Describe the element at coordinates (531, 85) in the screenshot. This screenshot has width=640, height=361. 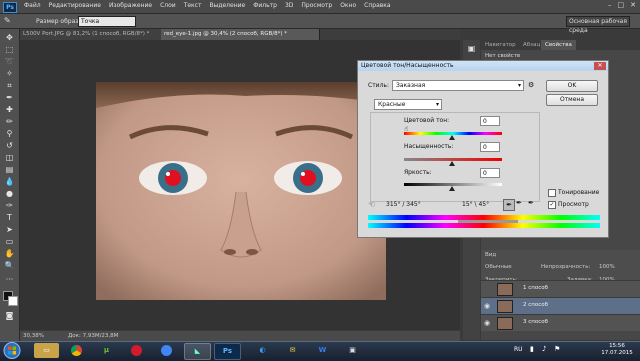
I see `settings-gear-icon: ⚙` at that location.